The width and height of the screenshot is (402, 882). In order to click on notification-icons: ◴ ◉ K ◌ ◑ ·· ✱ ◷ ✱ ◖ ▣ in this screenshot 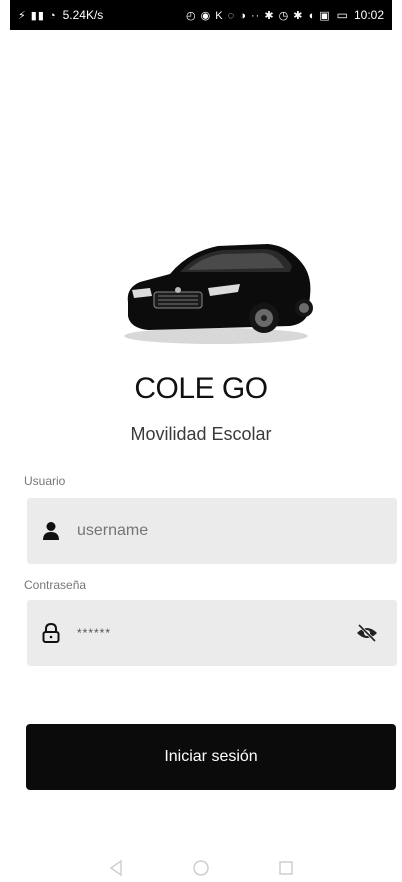, I will do `click(258, 15)`.